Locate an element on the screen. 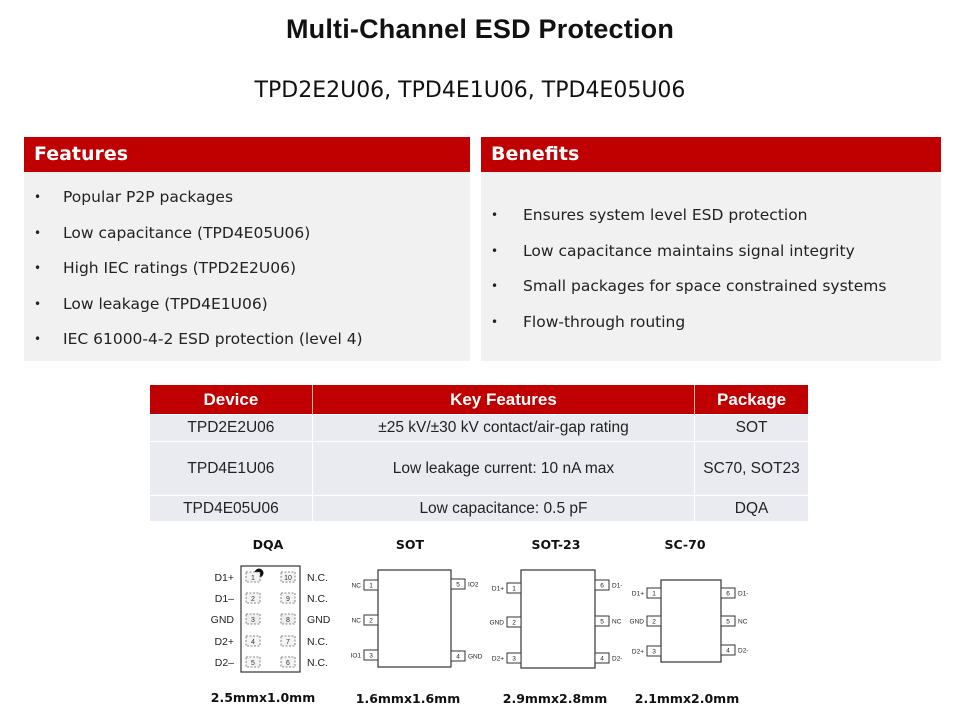 The height and width of the screenshot is (720, 960). package-body-sc70 is located at coordinates (691, 621).